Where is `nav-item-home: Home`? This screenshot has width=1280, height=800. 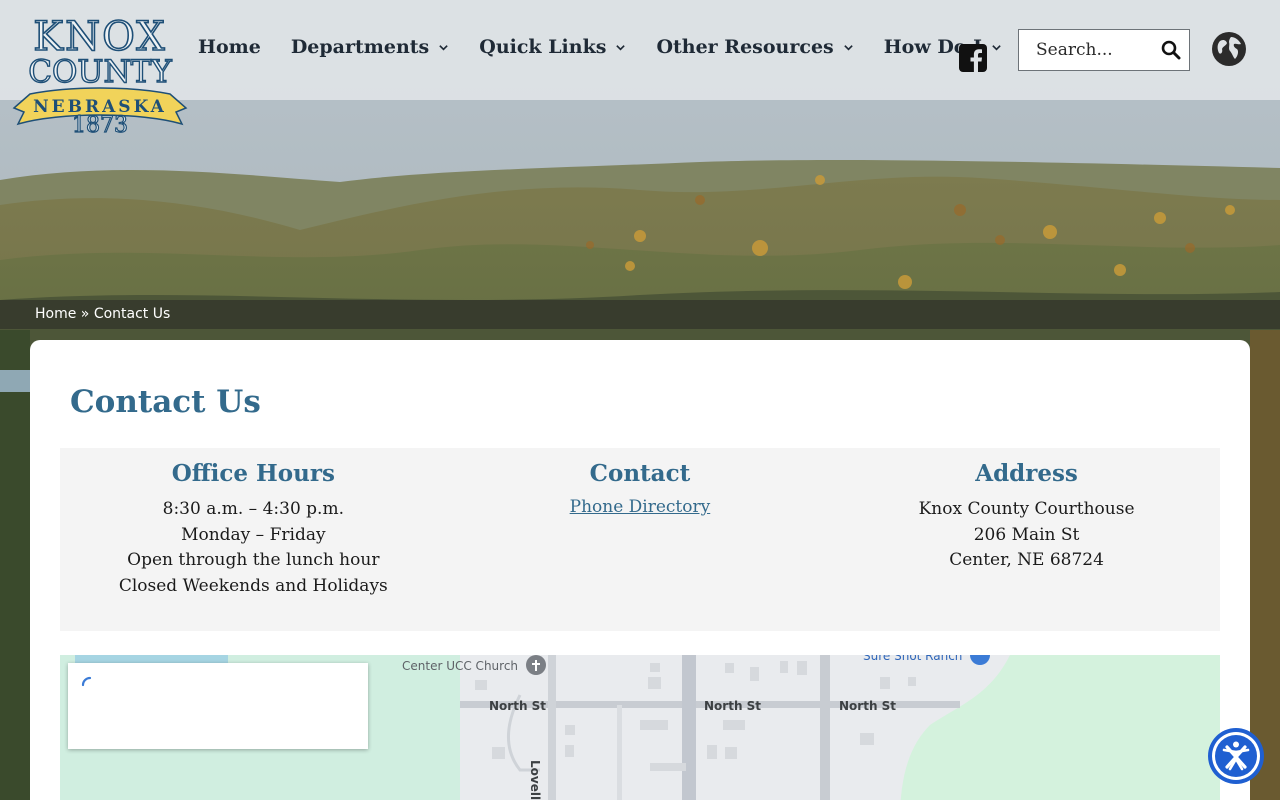 nav-item-home: Home is located at coordinates (229, 47).